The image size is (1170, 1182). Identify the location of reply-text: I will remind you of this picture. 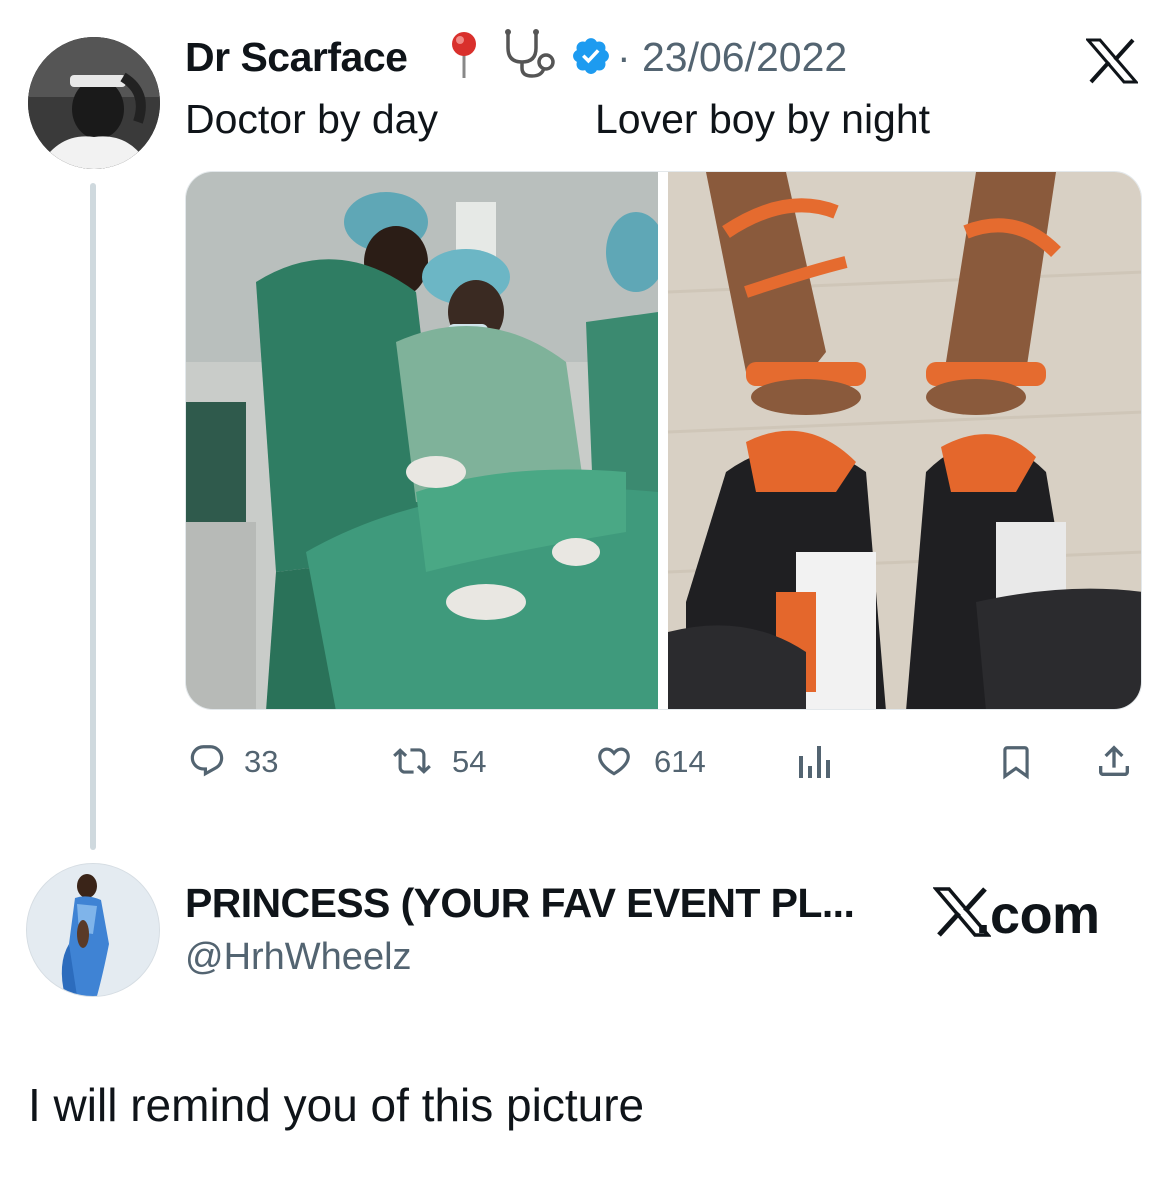
(336, 1105).